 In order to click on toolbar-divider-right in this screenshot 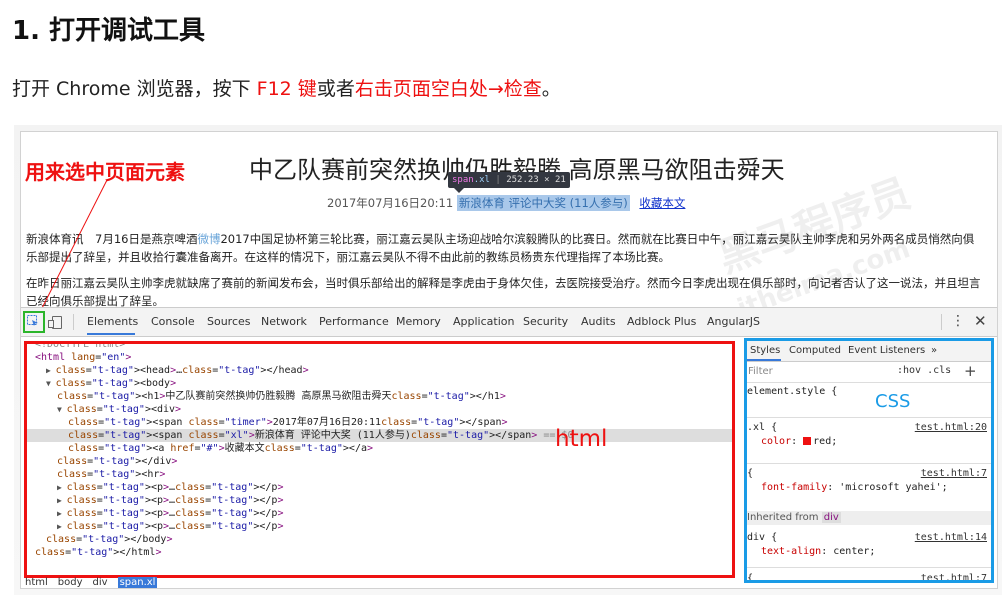, I will do `click(941, 322)`.